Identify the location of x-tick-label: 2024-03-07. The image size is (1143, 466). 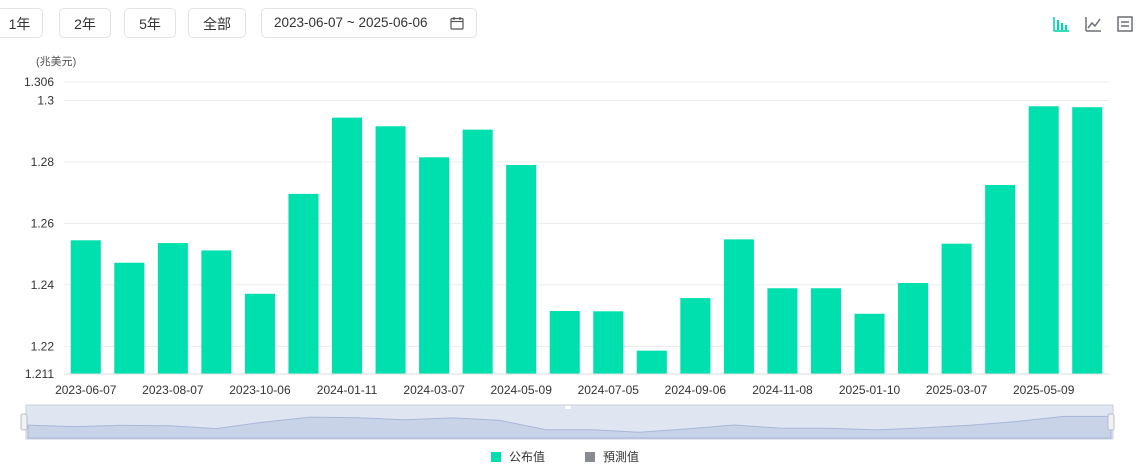
(434, 390).